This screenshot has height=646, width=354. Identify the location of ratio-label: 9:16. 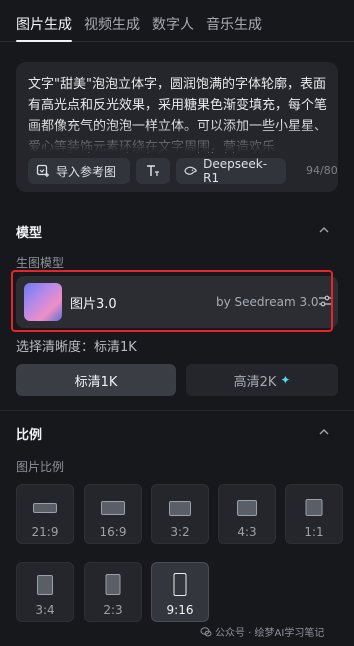
(180, 610).